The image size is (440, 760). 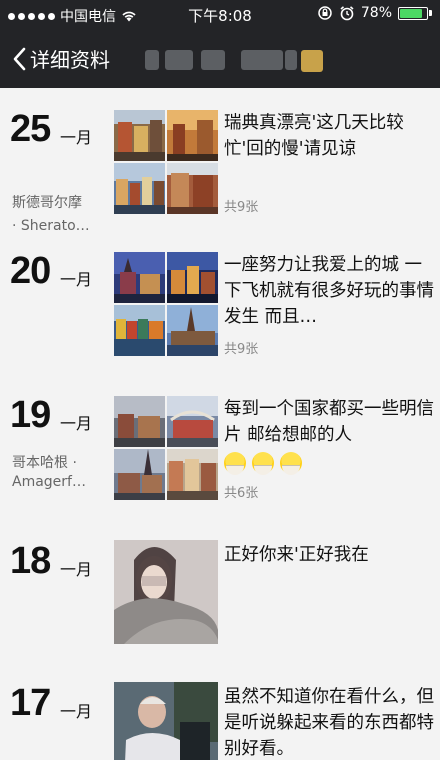 What do you see at coordinates (325, 13) in the screenshot?
I see `rotation-lock-icon` at bounding box center [325, 13].